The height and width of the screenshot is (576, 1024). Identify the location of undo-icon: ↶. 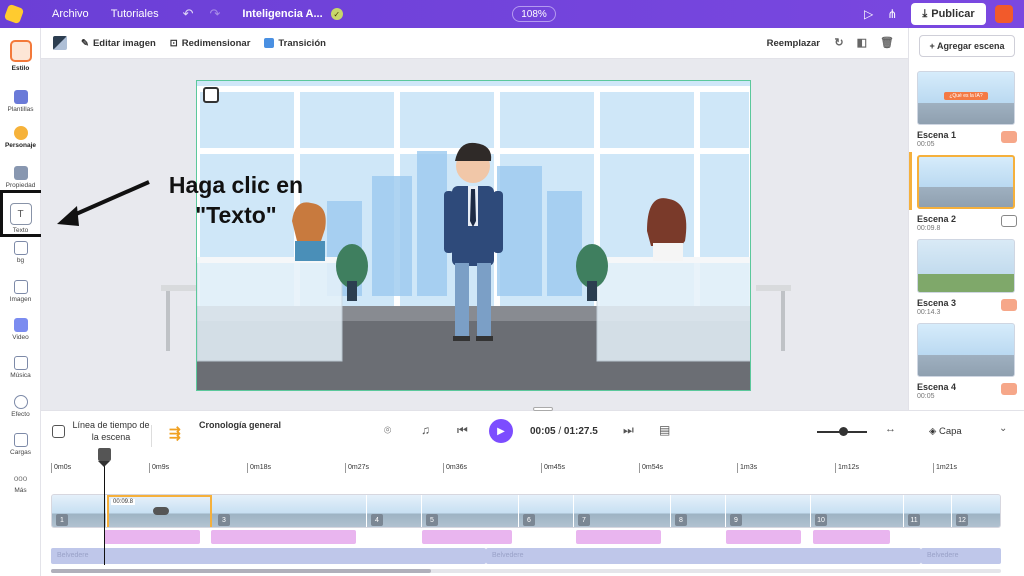
(188, 14).